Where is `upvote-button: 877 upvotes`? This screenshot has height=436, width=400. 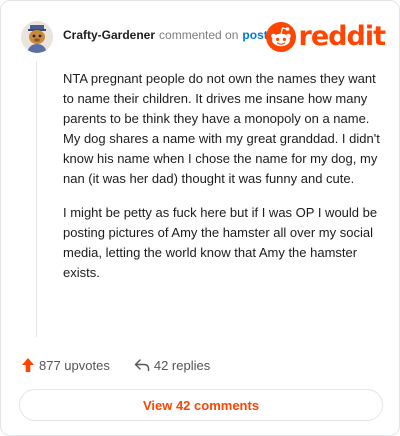
upvote-button: 877 upvotes is located at coordinates (65, 365).